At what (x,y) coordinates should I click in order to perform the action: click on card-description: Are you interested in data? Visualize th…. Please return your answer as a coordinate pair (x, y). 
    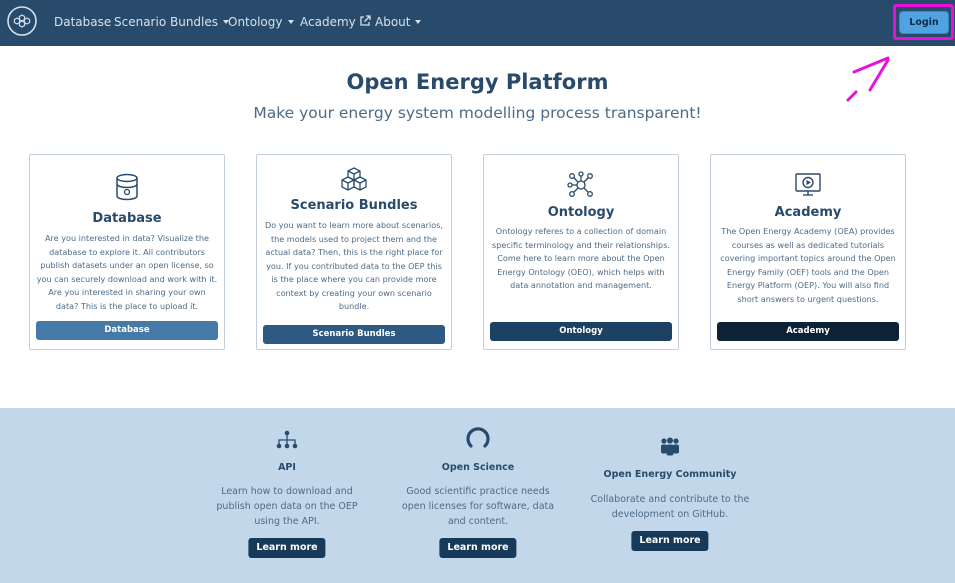
    Looking at the image, I should click on (127, 272).